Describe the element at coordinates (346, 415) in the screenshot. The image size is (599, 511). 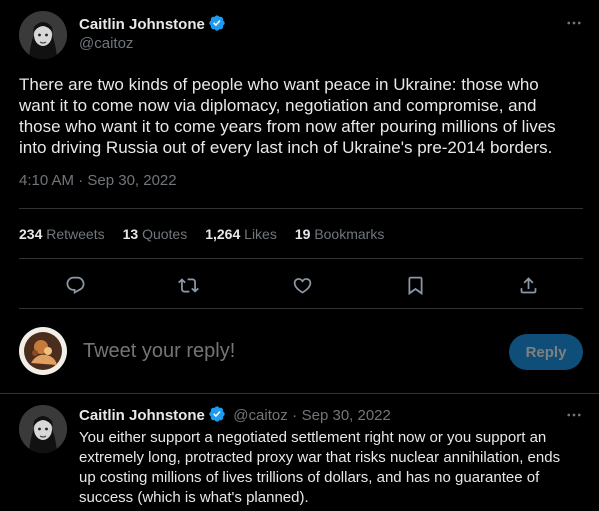
I see `reply-date: Sep 30, 2022` at that location.